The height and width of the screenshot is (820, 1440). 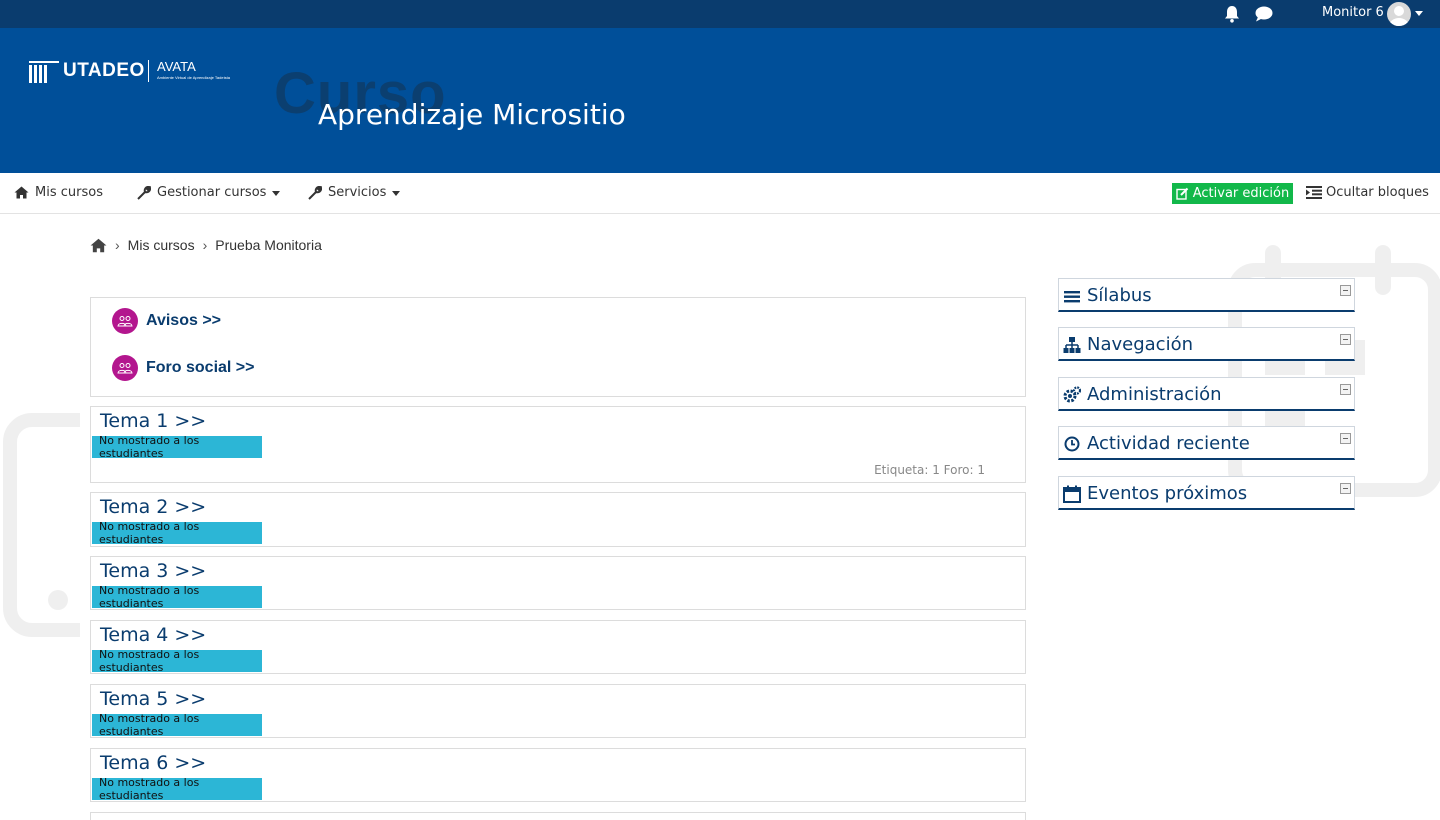 I want to click on block-title: Eventos próximos, so click(x=1167, y=493).